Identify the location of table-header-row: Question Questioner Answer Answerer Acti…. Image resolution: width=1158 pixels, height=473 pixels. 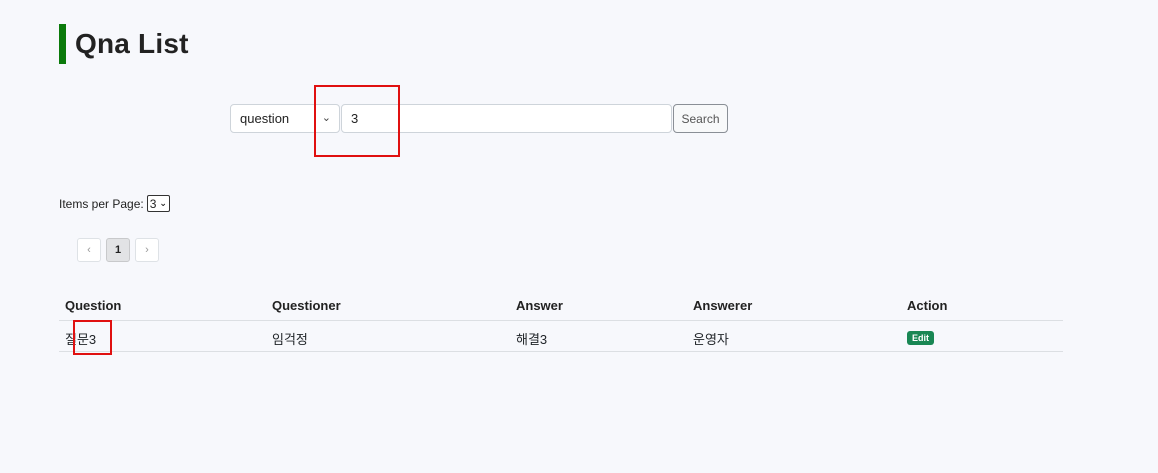
(561, 305).